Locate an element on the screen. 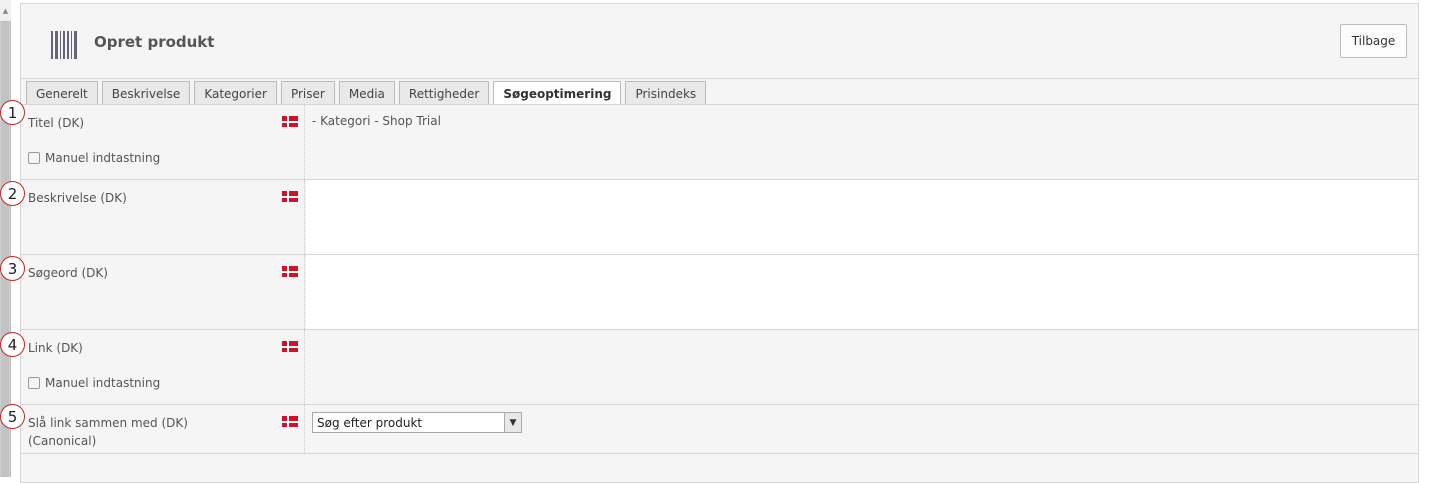 The width and height of the screenshot is (1431, 483). tab-generelt: Generelt is located at coordinates (62, 93).